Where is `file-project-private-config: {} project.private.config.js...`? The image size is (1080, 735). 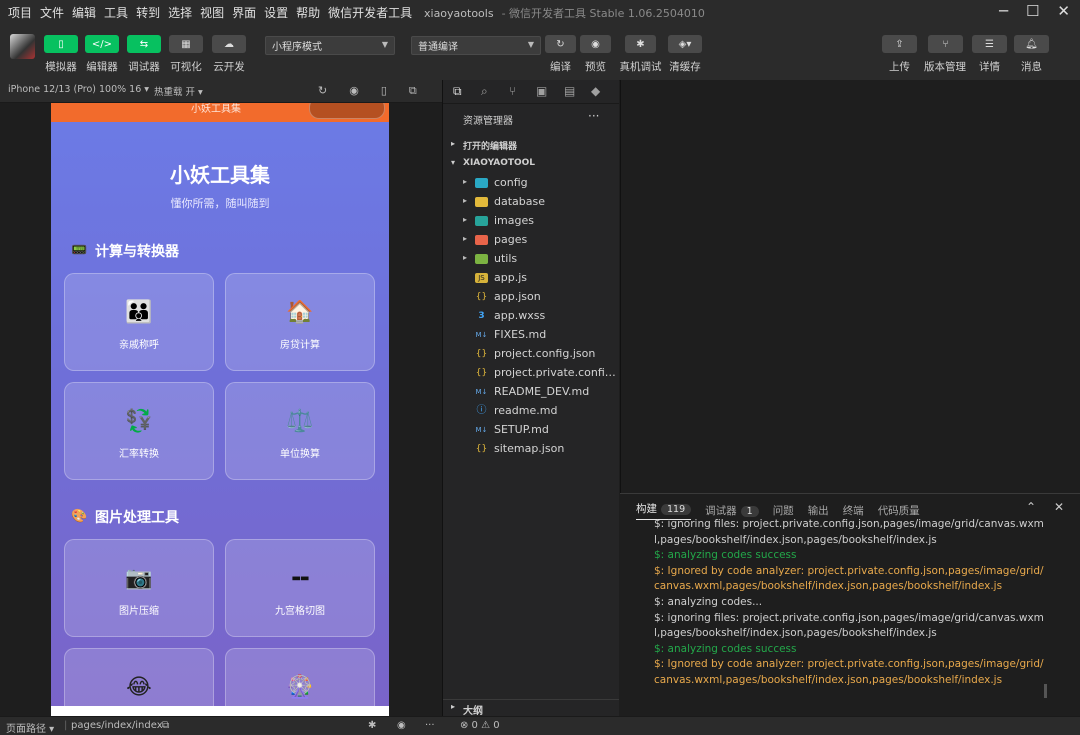 file-project-private-config: {} project.private.config.js... is located at coordinates (531, 373).